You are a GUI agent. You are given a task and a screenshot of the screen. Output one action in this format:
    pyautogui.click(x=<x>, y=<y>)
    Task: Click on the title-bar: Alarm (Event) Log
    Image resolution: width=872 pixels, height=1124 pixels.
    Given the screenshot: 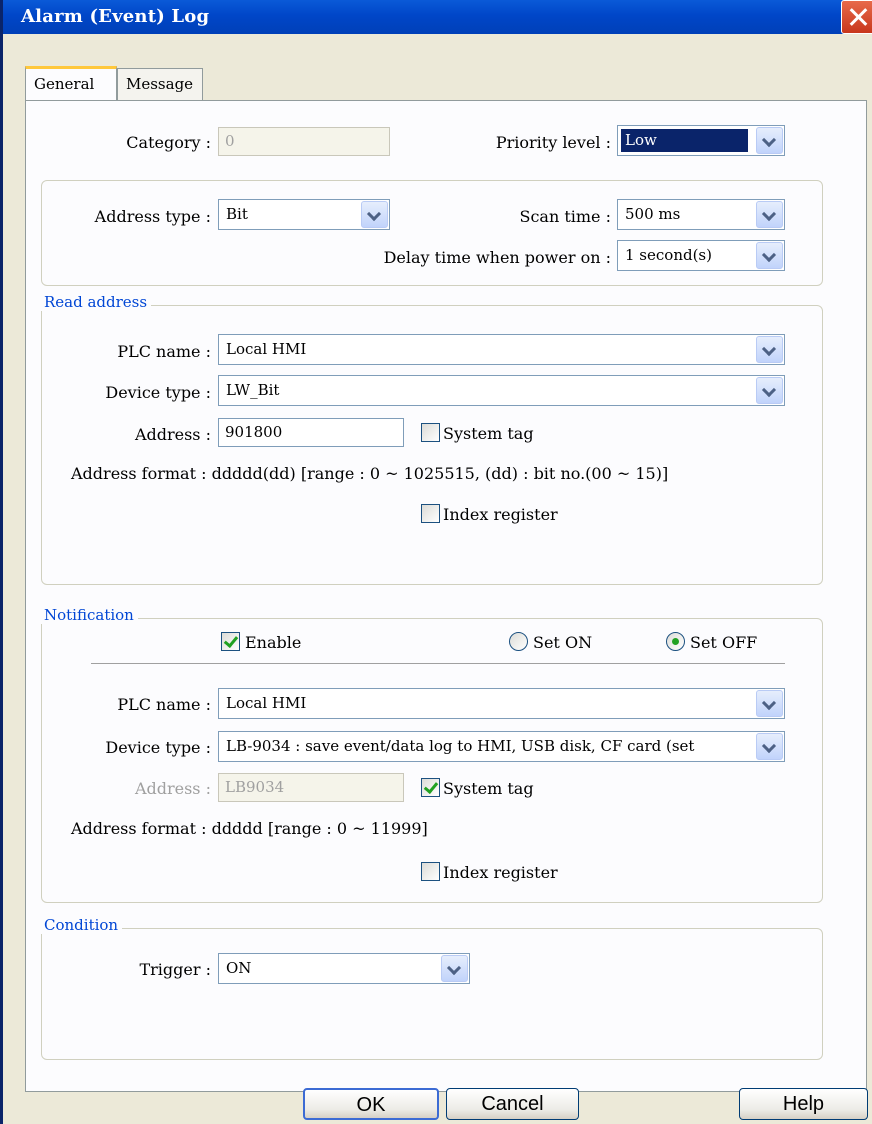 What is the action you would take?
    pyautogui.click(x=437, y=17)
    